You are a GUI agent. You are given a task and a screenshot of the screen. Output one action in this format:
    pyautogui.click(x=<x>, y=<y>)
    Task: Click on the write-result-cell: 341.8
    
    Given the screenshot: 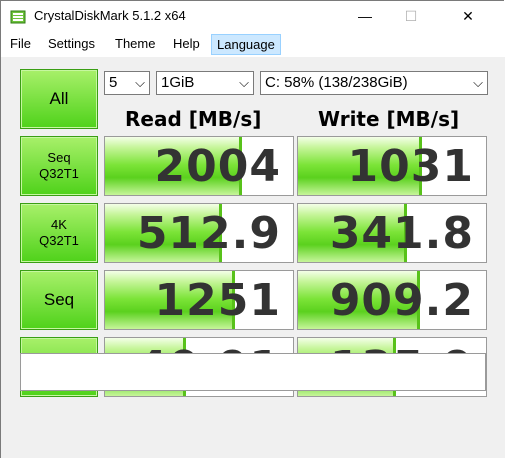 What is the action you would take?
    pyautogui.click(x=392, y=233)
    